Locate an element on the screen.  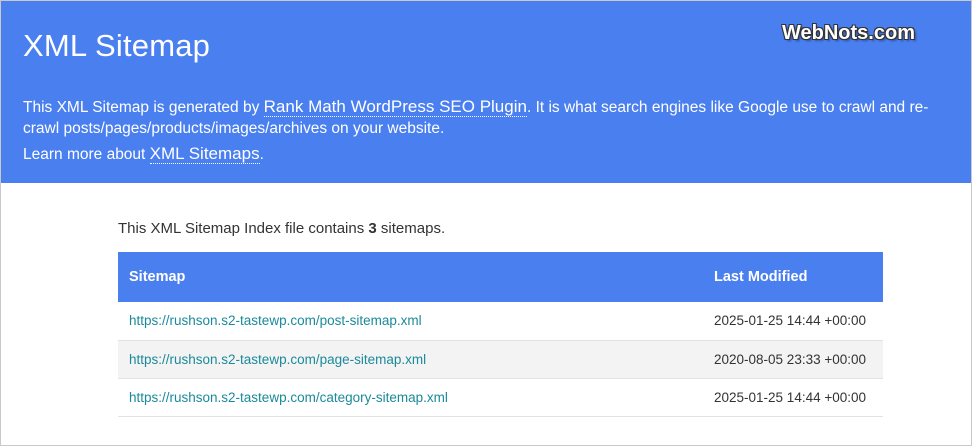
rank-math-plugin-link: Rank Math WordPress SEO Plugin is located at coordinates (395, 107).